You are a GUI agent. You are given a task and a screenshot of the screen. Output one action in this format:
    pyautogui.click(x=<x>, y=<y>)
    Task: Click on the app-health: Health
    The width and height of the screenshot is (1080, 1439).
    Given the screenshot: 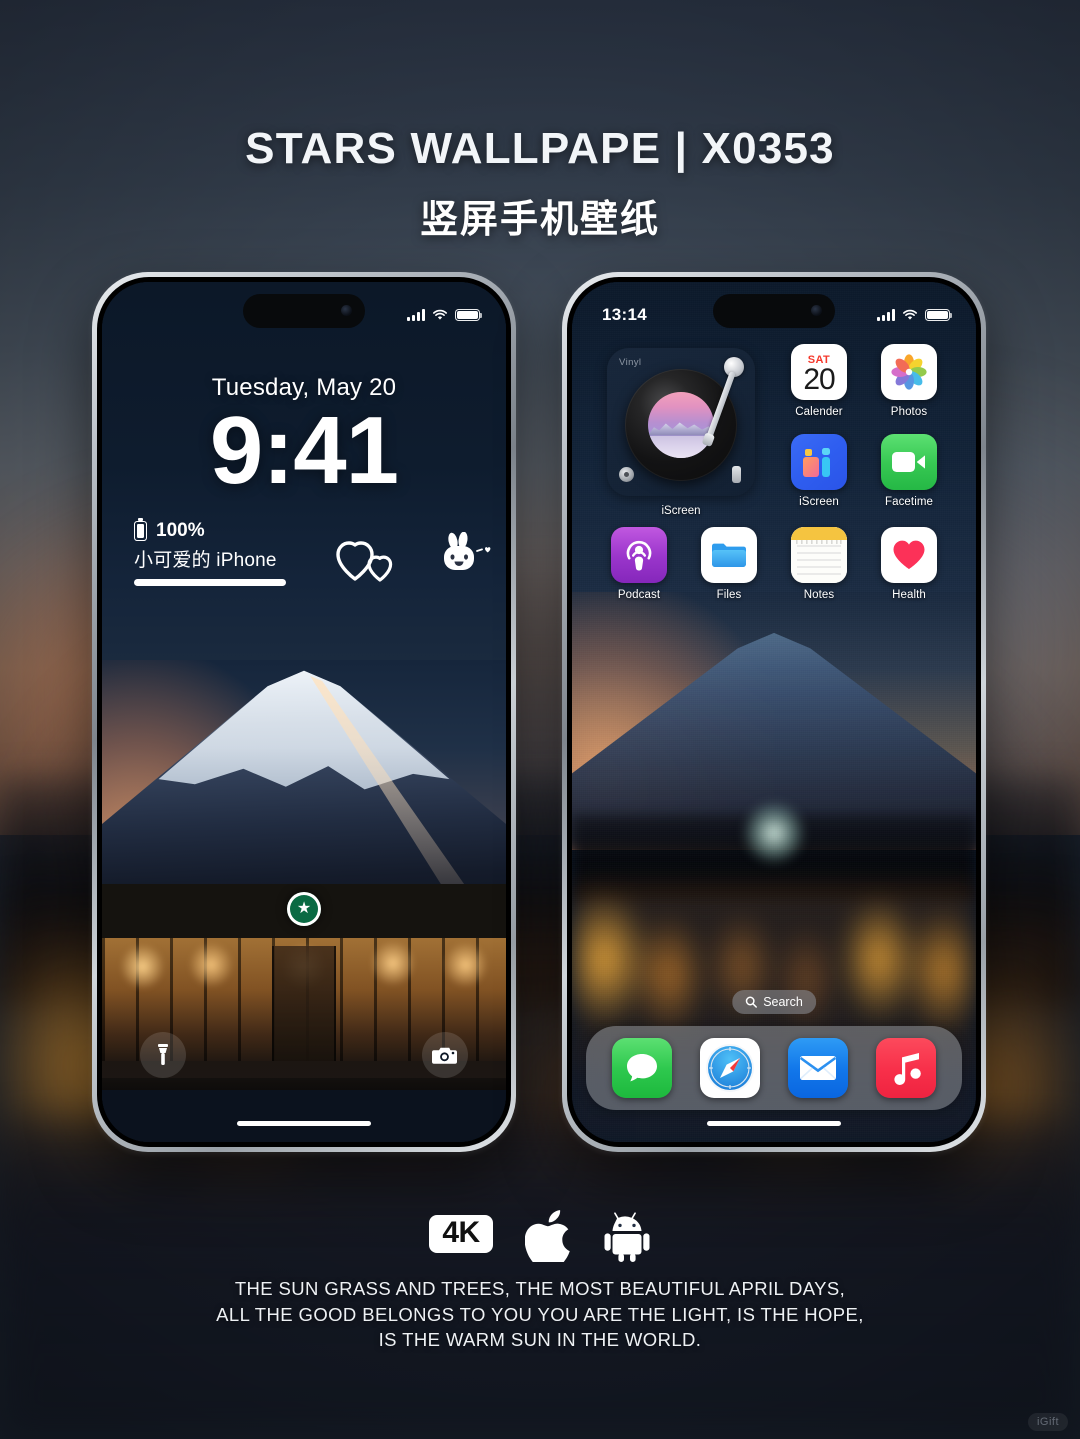 What is the action you would take?
    pyautogui.click(x=909, y=564)
    